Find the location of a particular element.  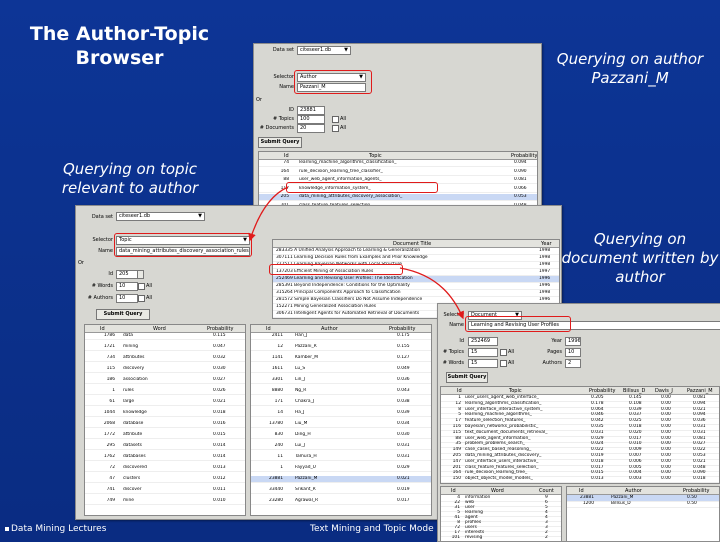

arrow-doc-to-query is located at coordinates (431, 293).